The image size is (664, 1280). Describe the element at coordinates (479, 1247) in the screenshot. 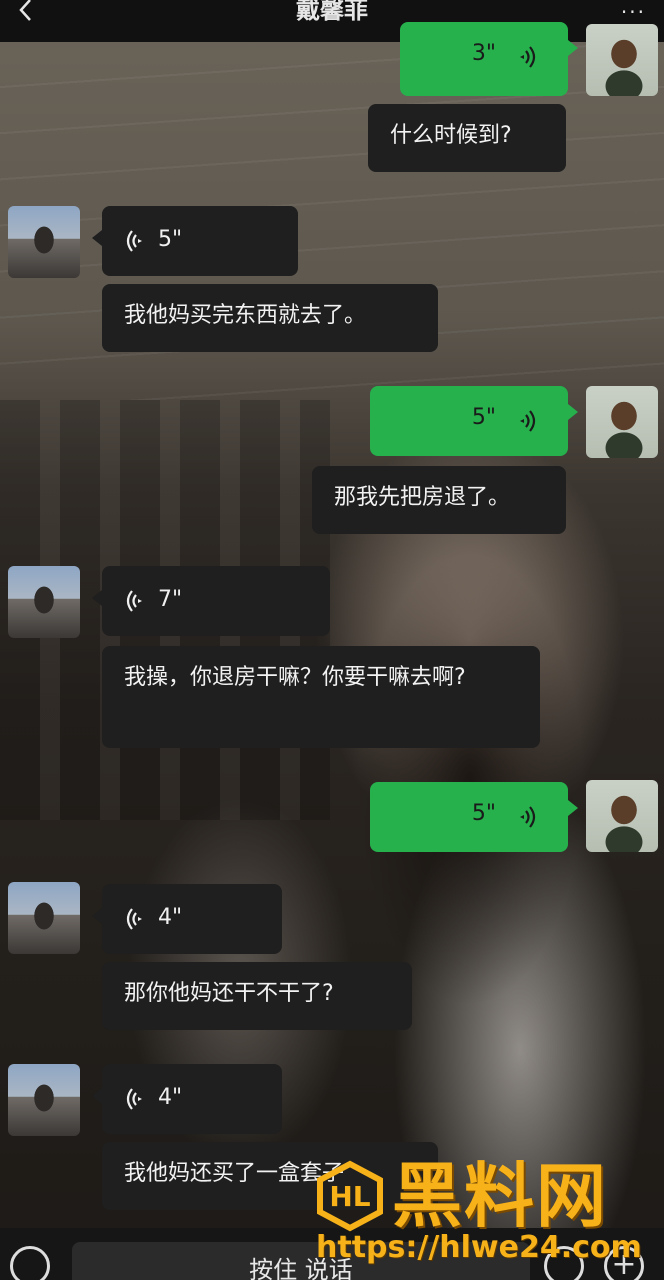

I see `watermark-url: https://hlwe24.com` at that location.